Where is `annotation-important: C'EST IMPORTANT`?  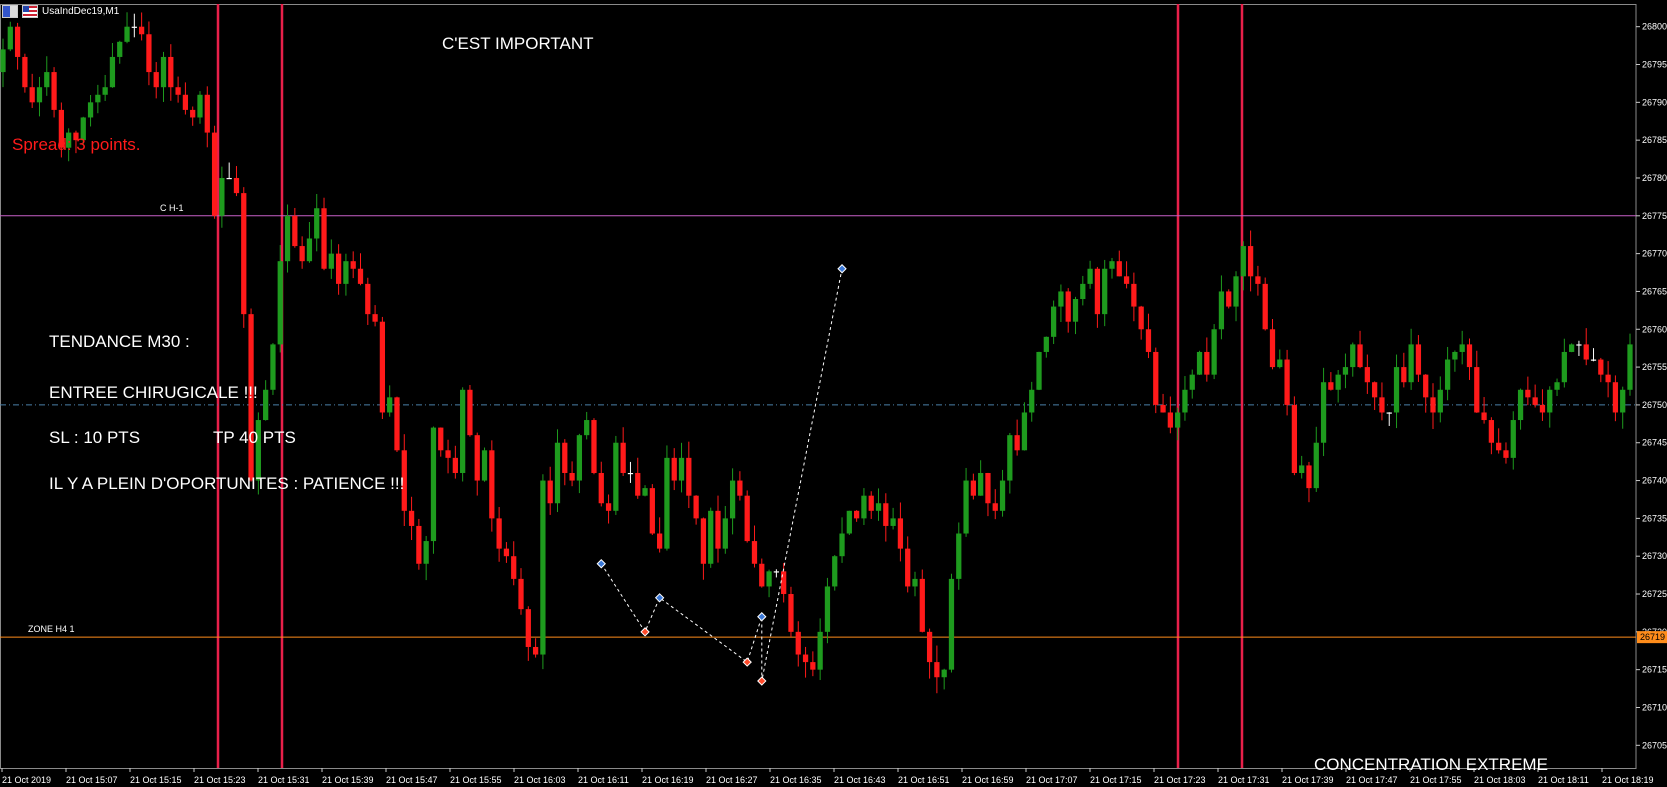
annotation-important: C'EST IMPORTANT is located at coordinates (518, 43).